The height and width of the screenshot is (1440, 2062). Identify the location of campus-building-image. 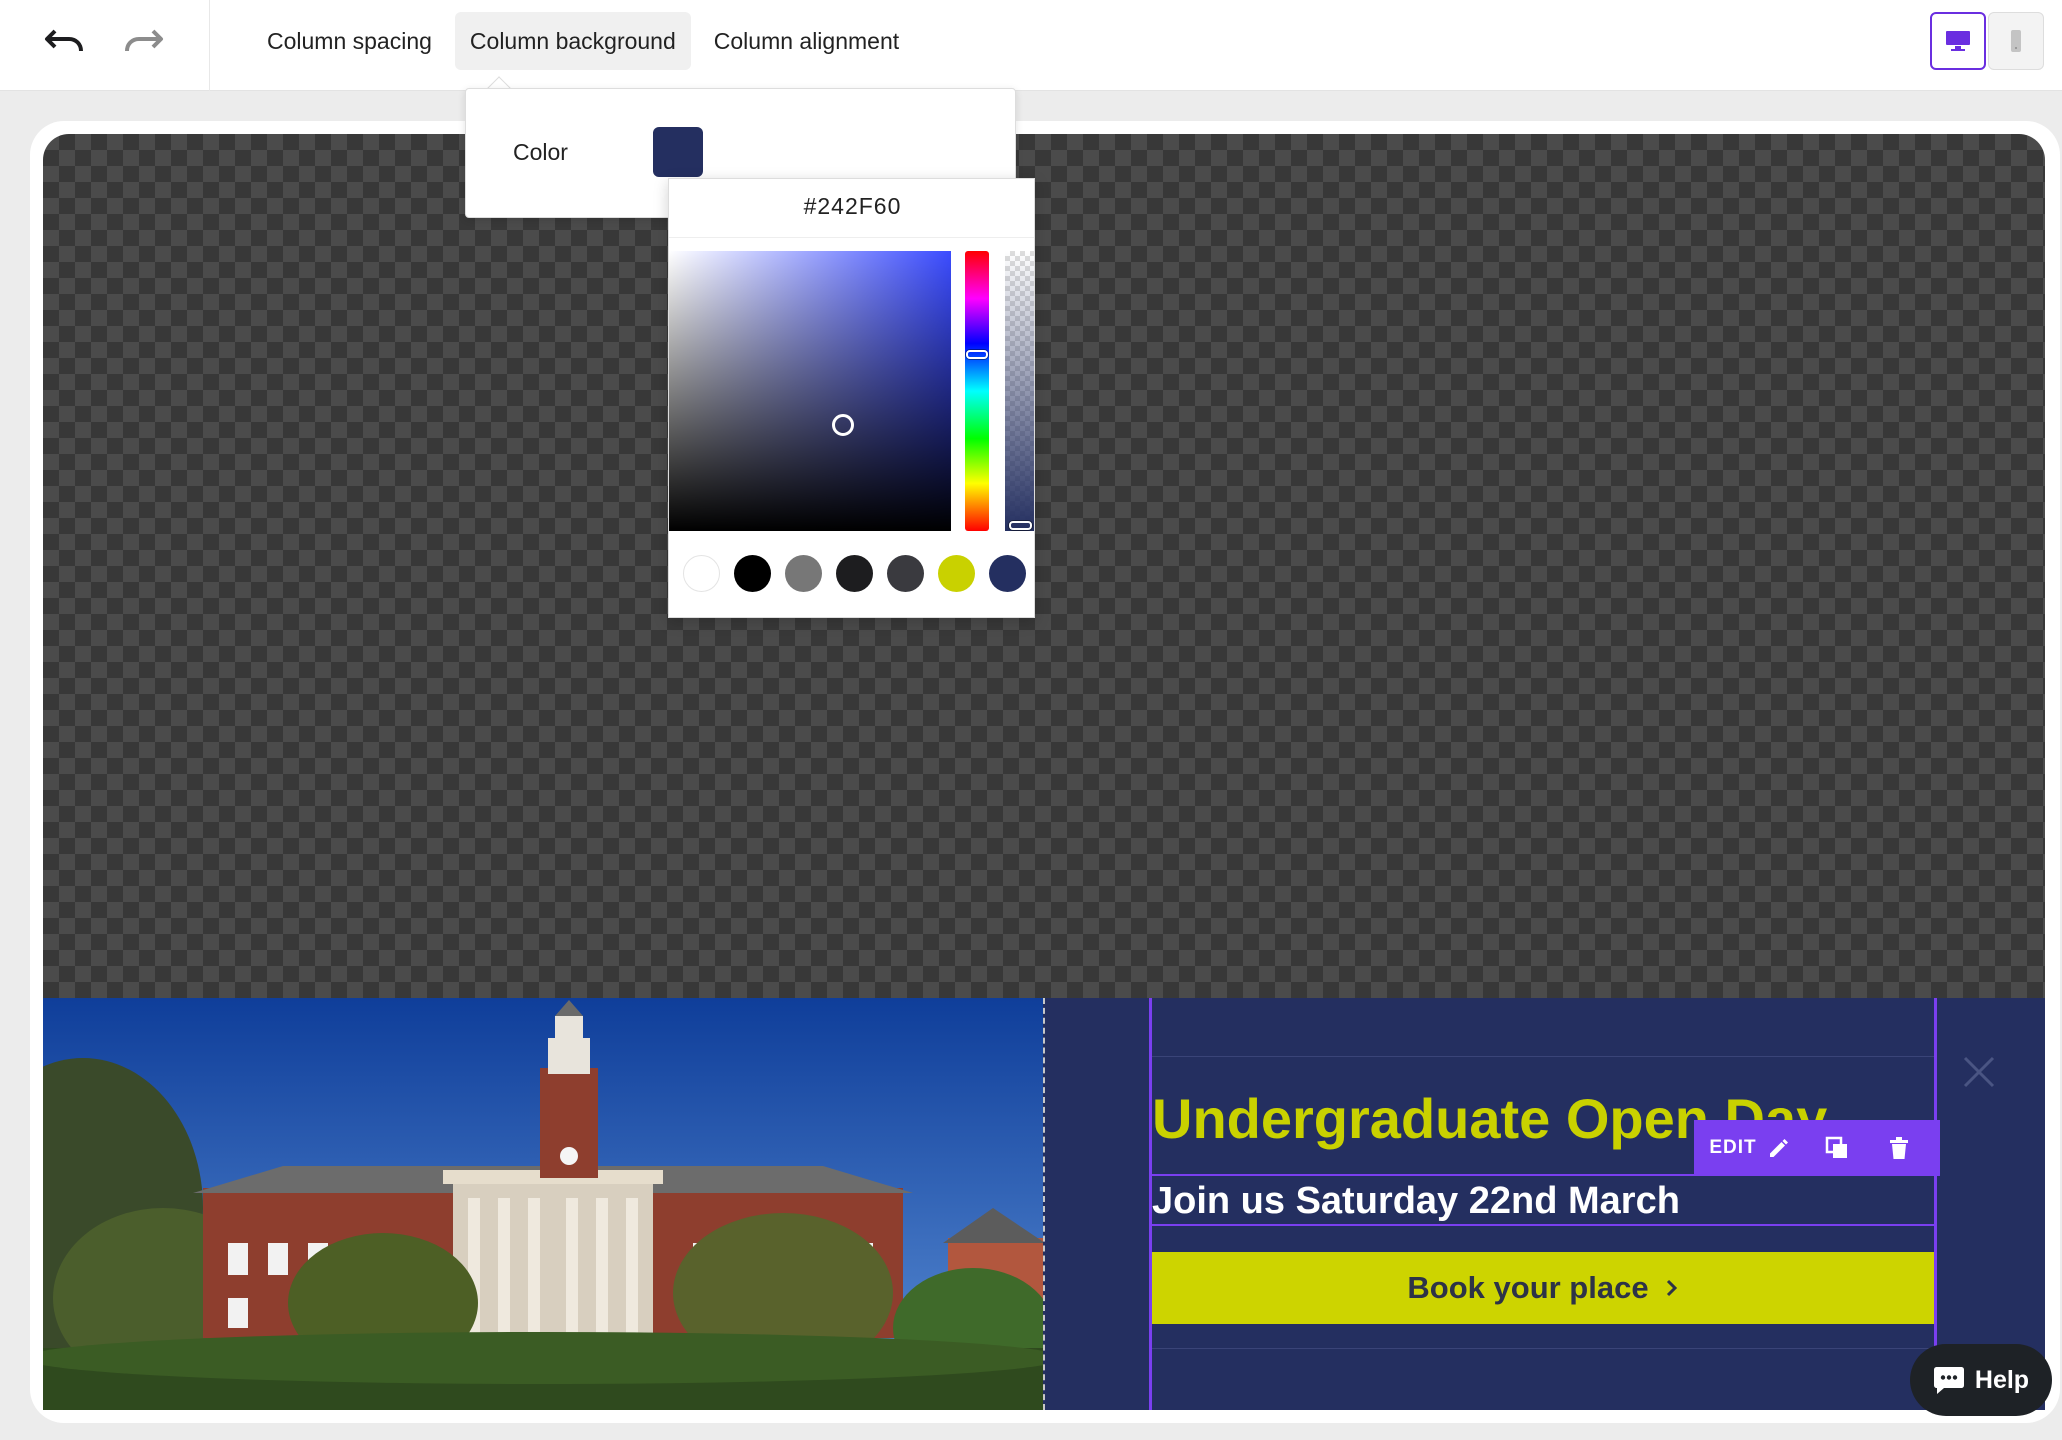
(543, 1204).